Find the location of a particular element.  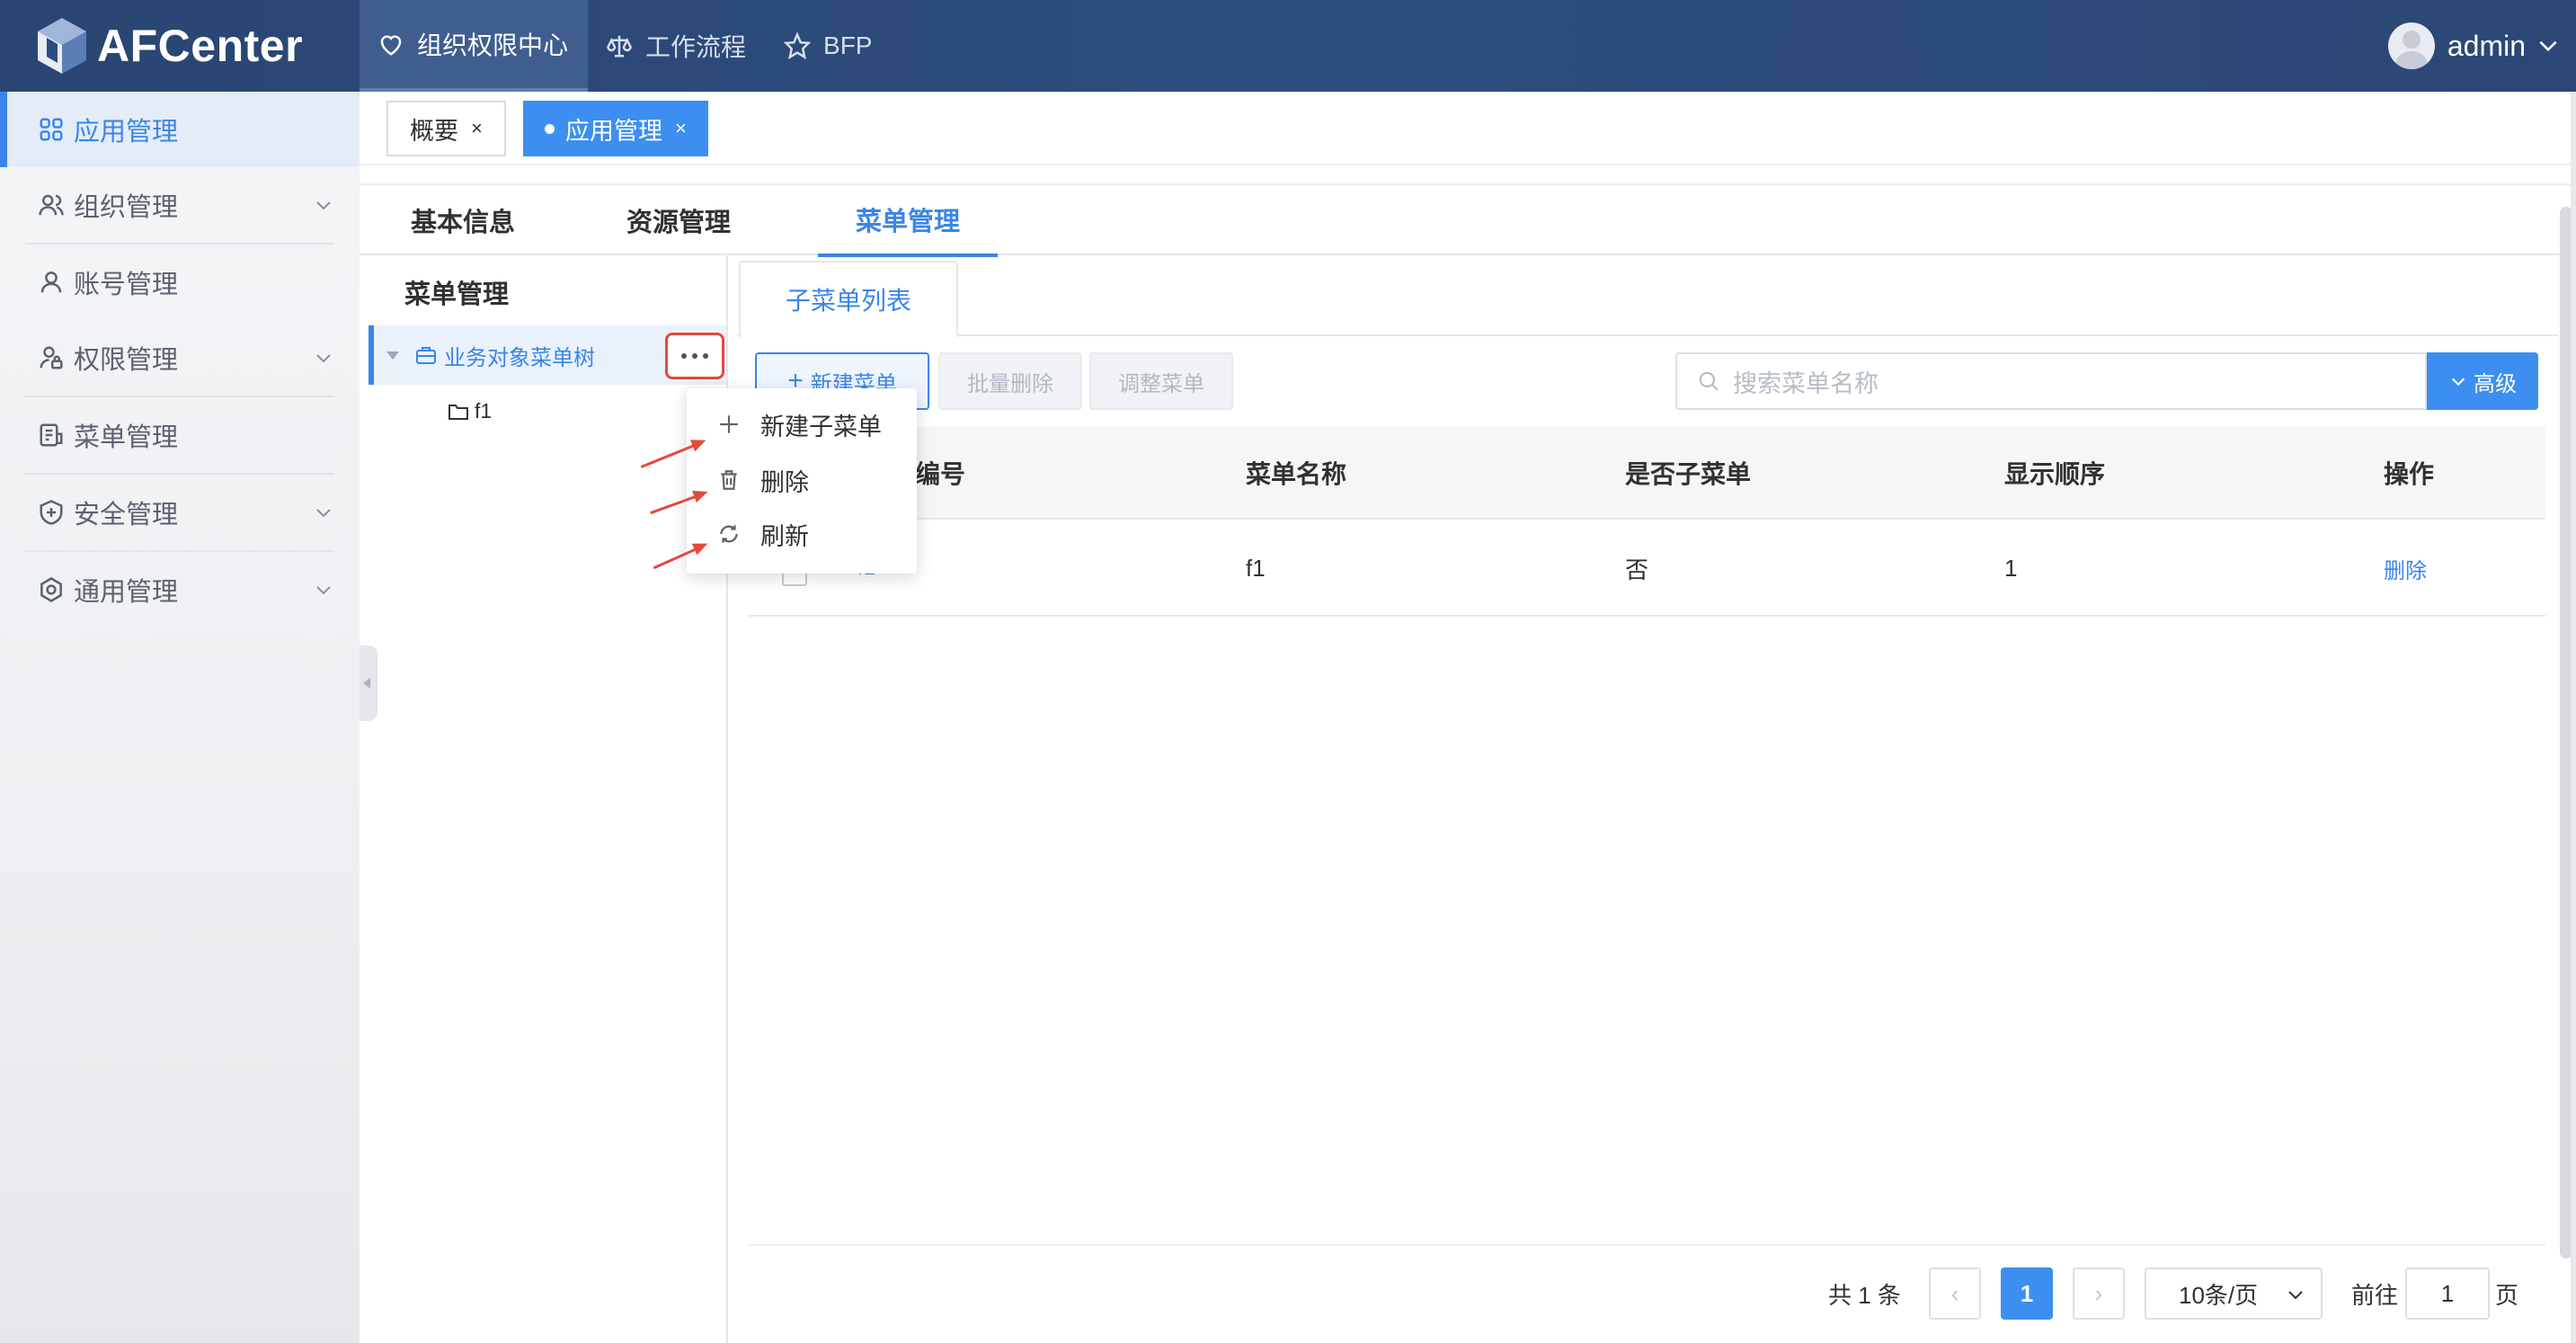

sub-tabs: 子菜单列表 is located at coordinates (1647, 299).